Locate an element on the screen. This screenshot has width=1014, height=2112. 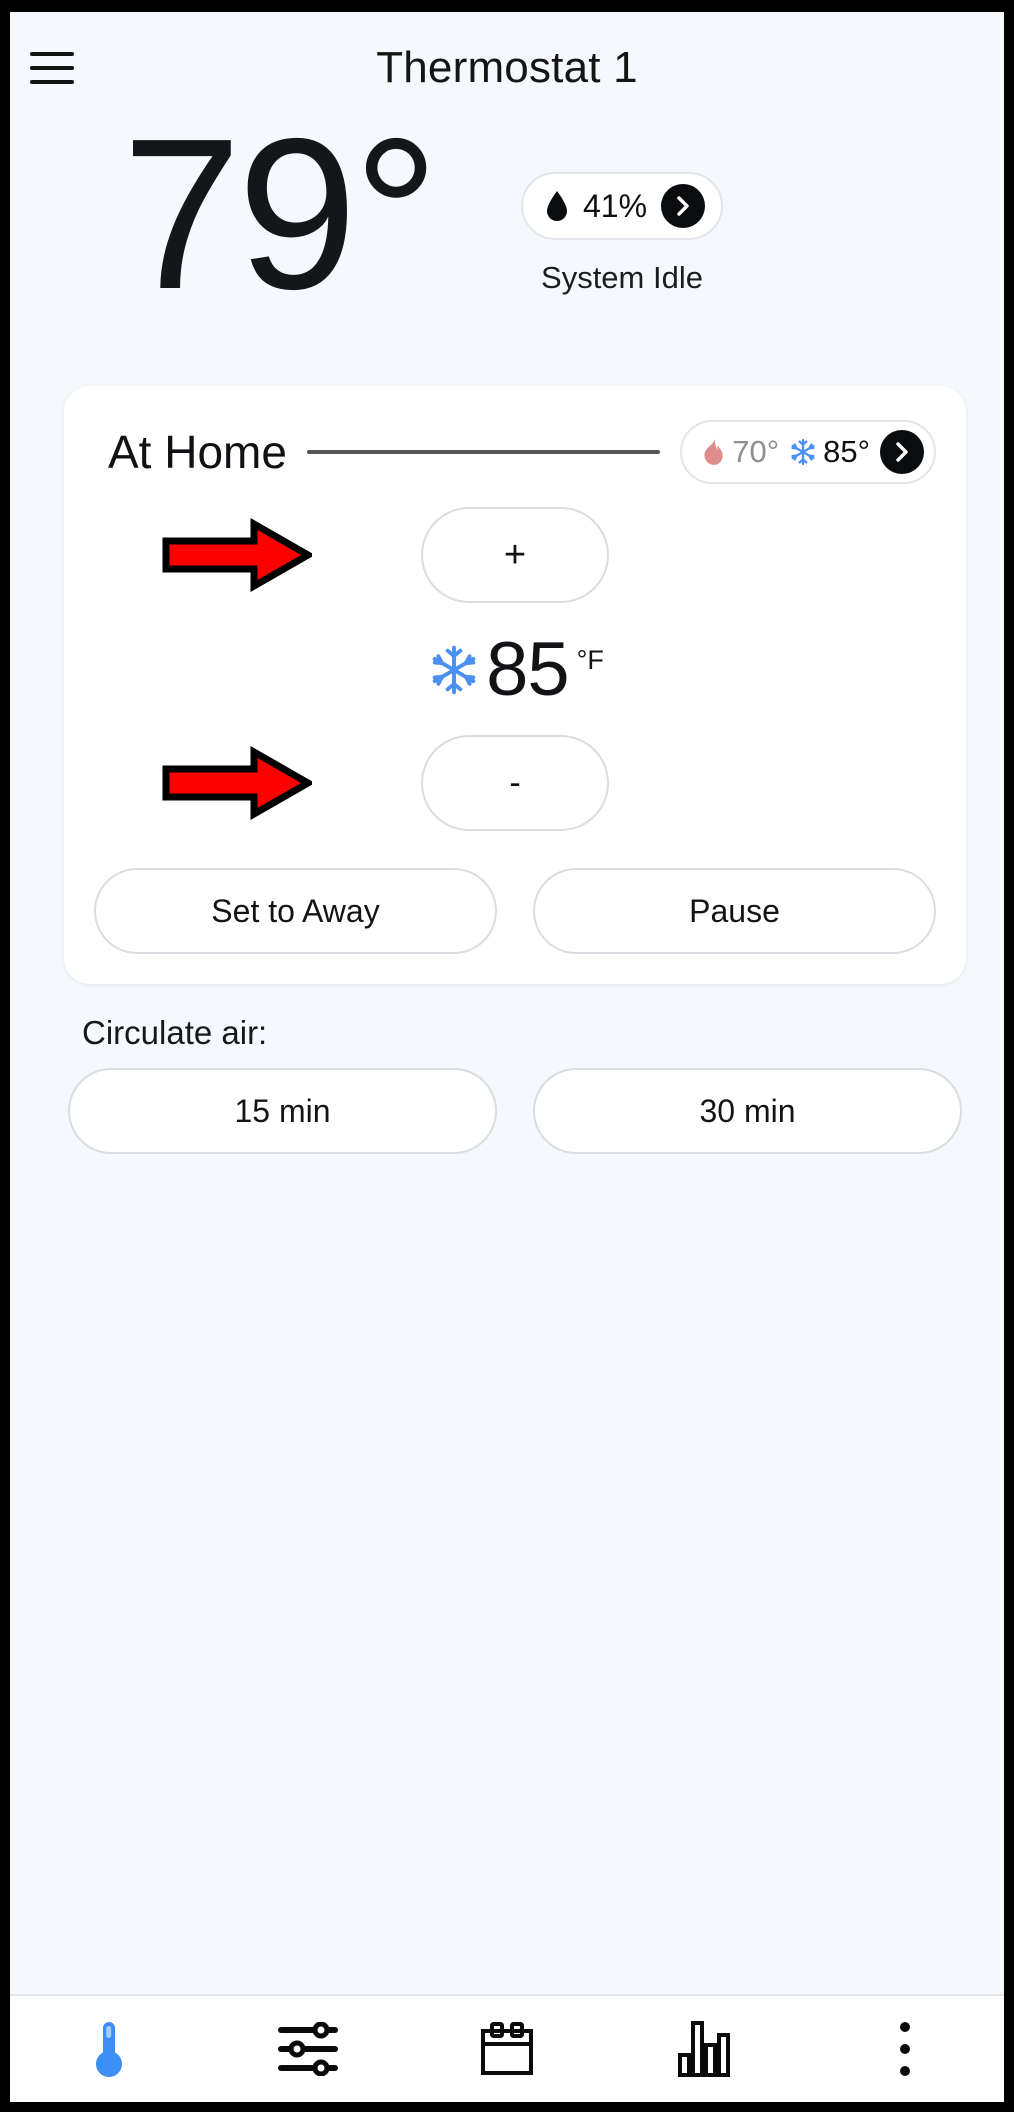
cool-setpoint-group: 85° is located at coordinates (829, 452).